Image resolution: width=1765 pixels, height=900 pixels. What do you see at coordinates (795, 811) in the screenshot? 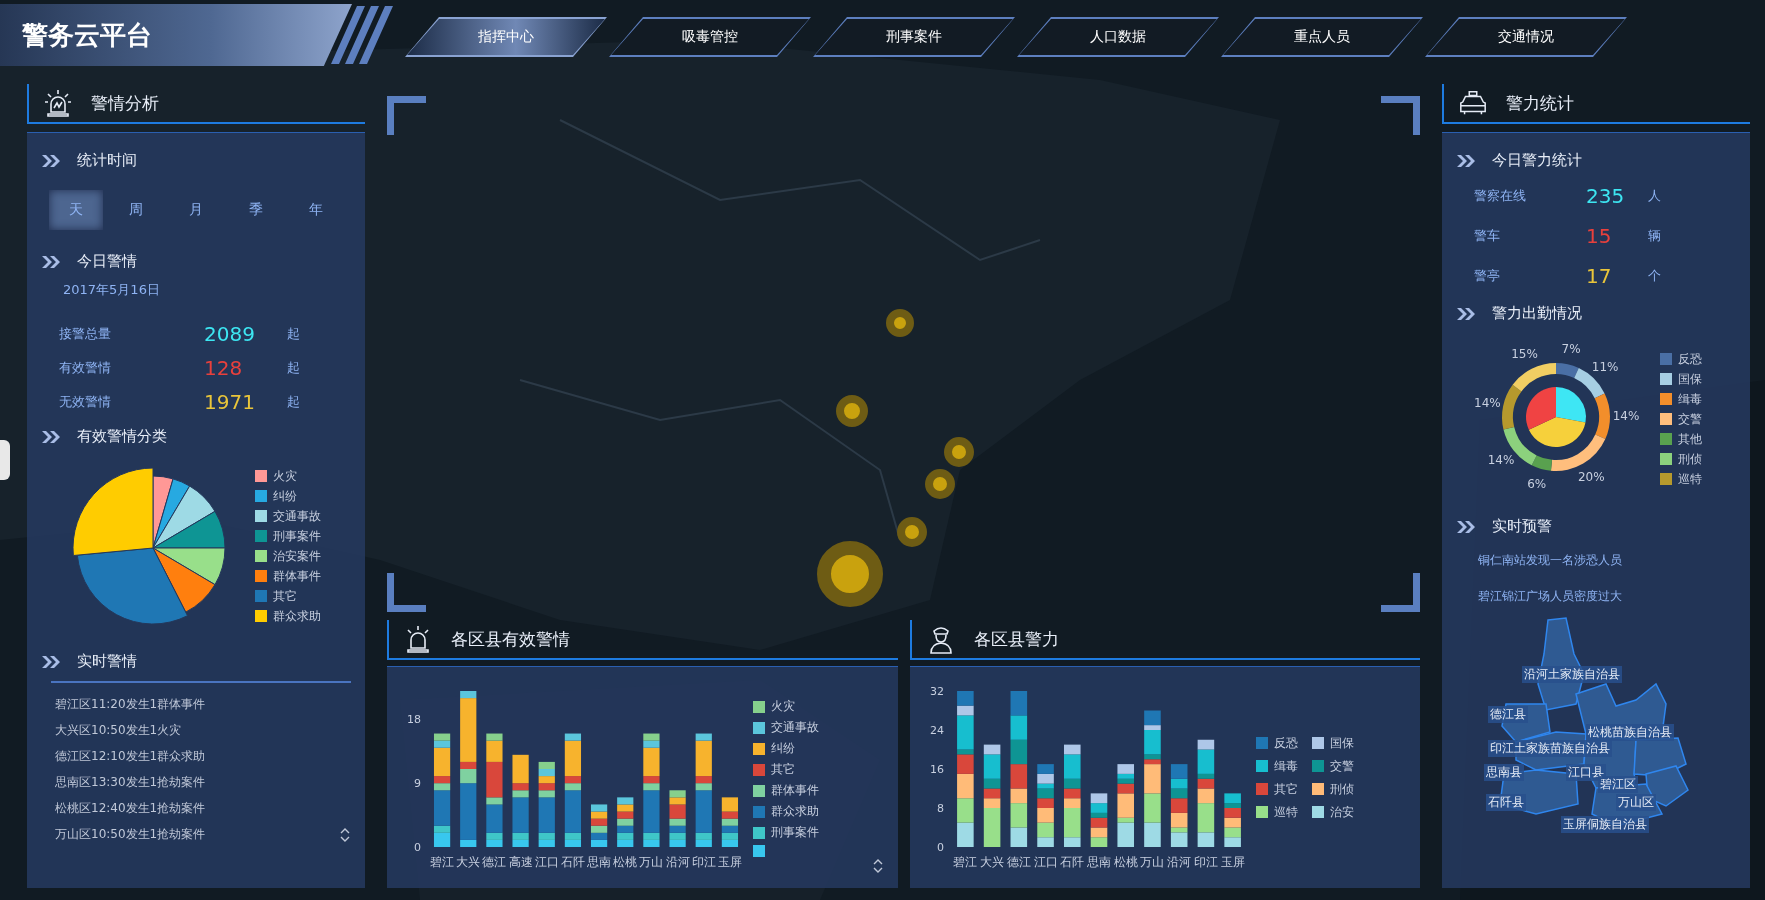
I see `legend-label: 群众求助` at bounding box center [795, 811].